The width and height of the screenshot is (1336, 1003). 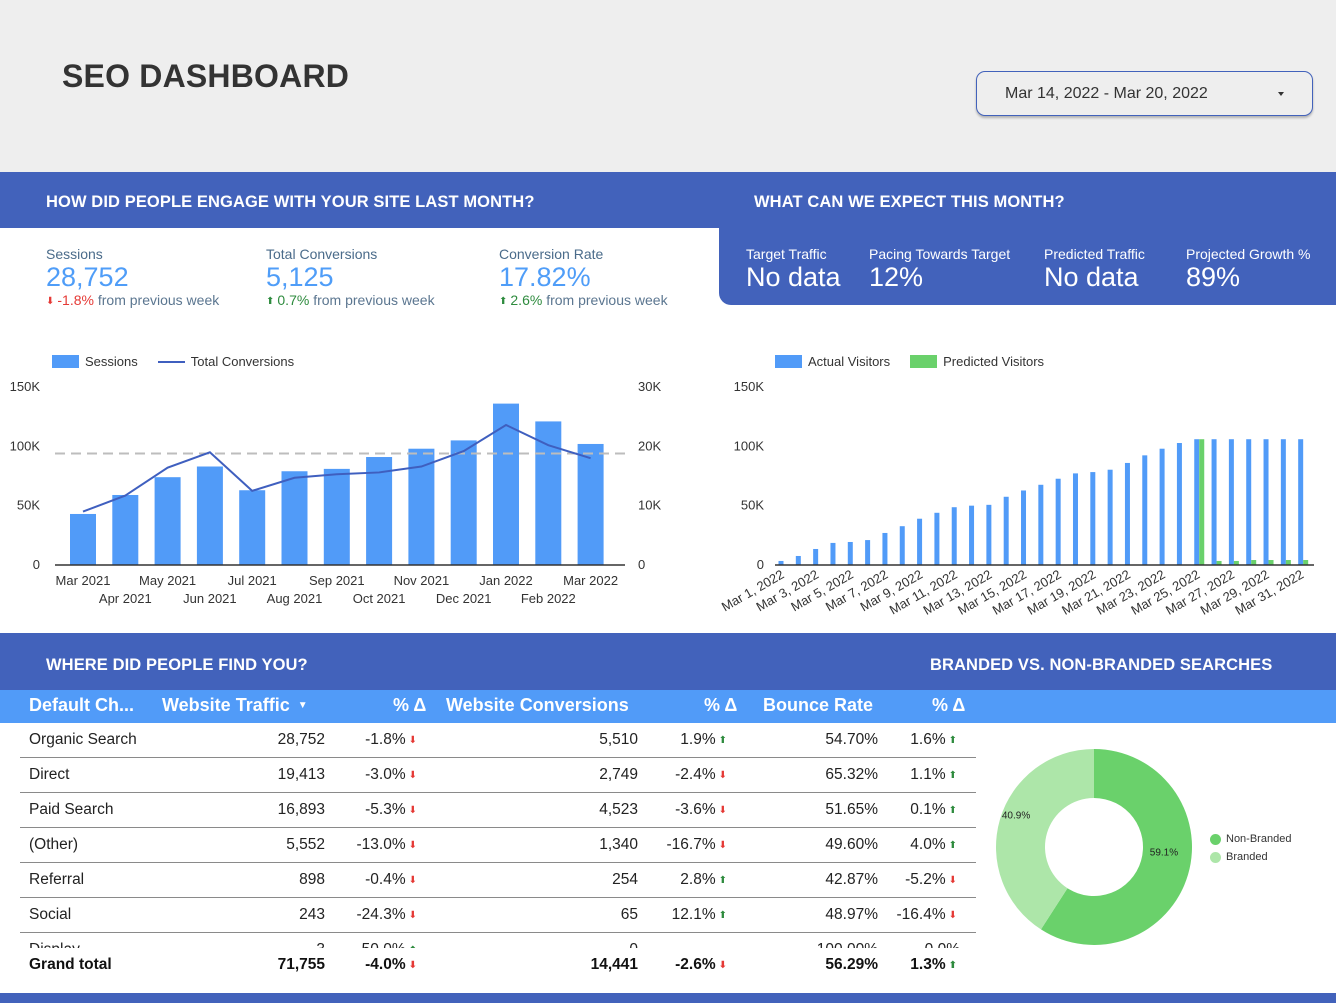 What do you see at coordinates (851, 879) in the screenshot?
I see `cell-bounce: 42.87%` at bounding box center [851, 879].